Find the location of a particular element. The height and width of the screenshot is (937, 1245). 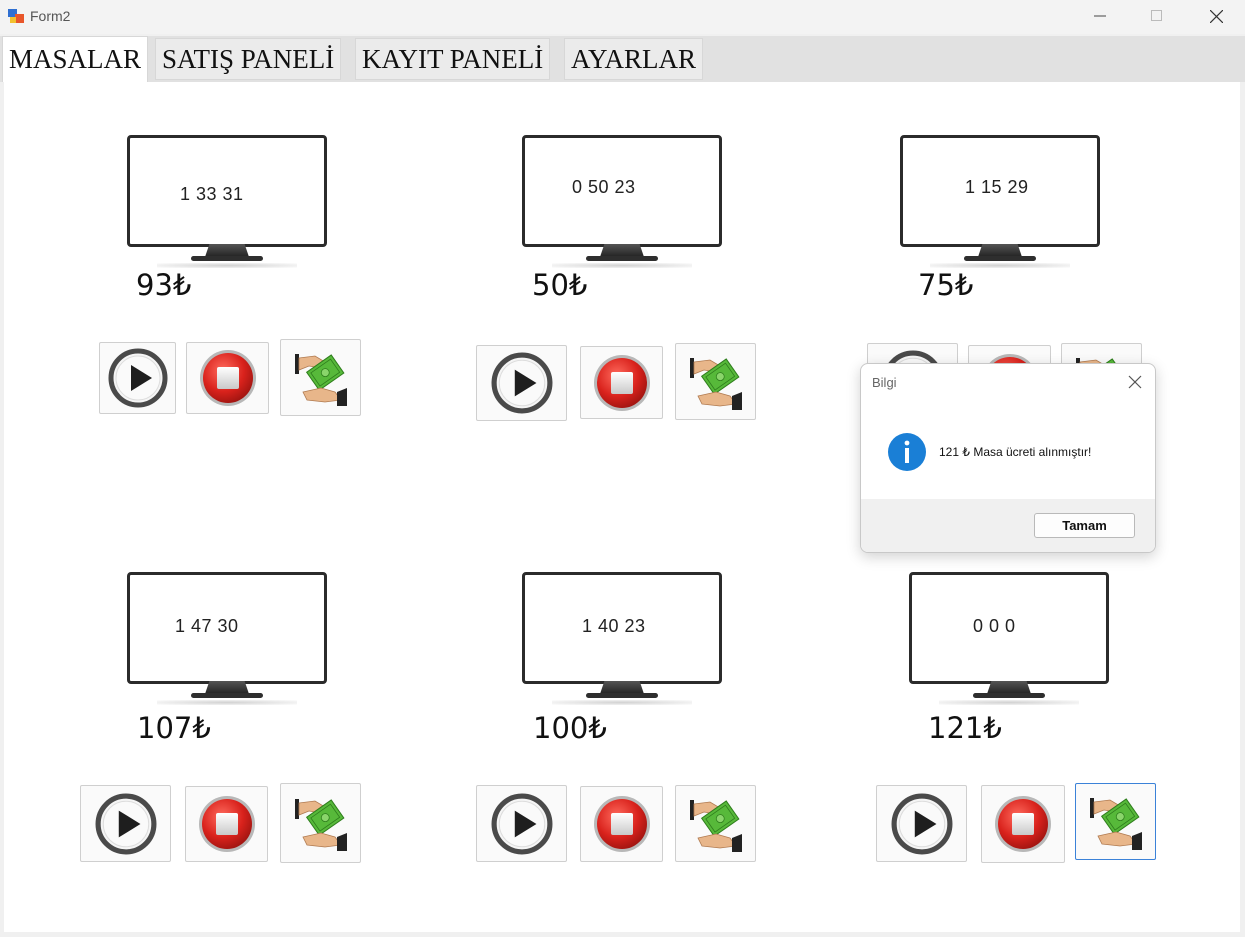

table-4-stop-button is located at coordinates (226, 824).